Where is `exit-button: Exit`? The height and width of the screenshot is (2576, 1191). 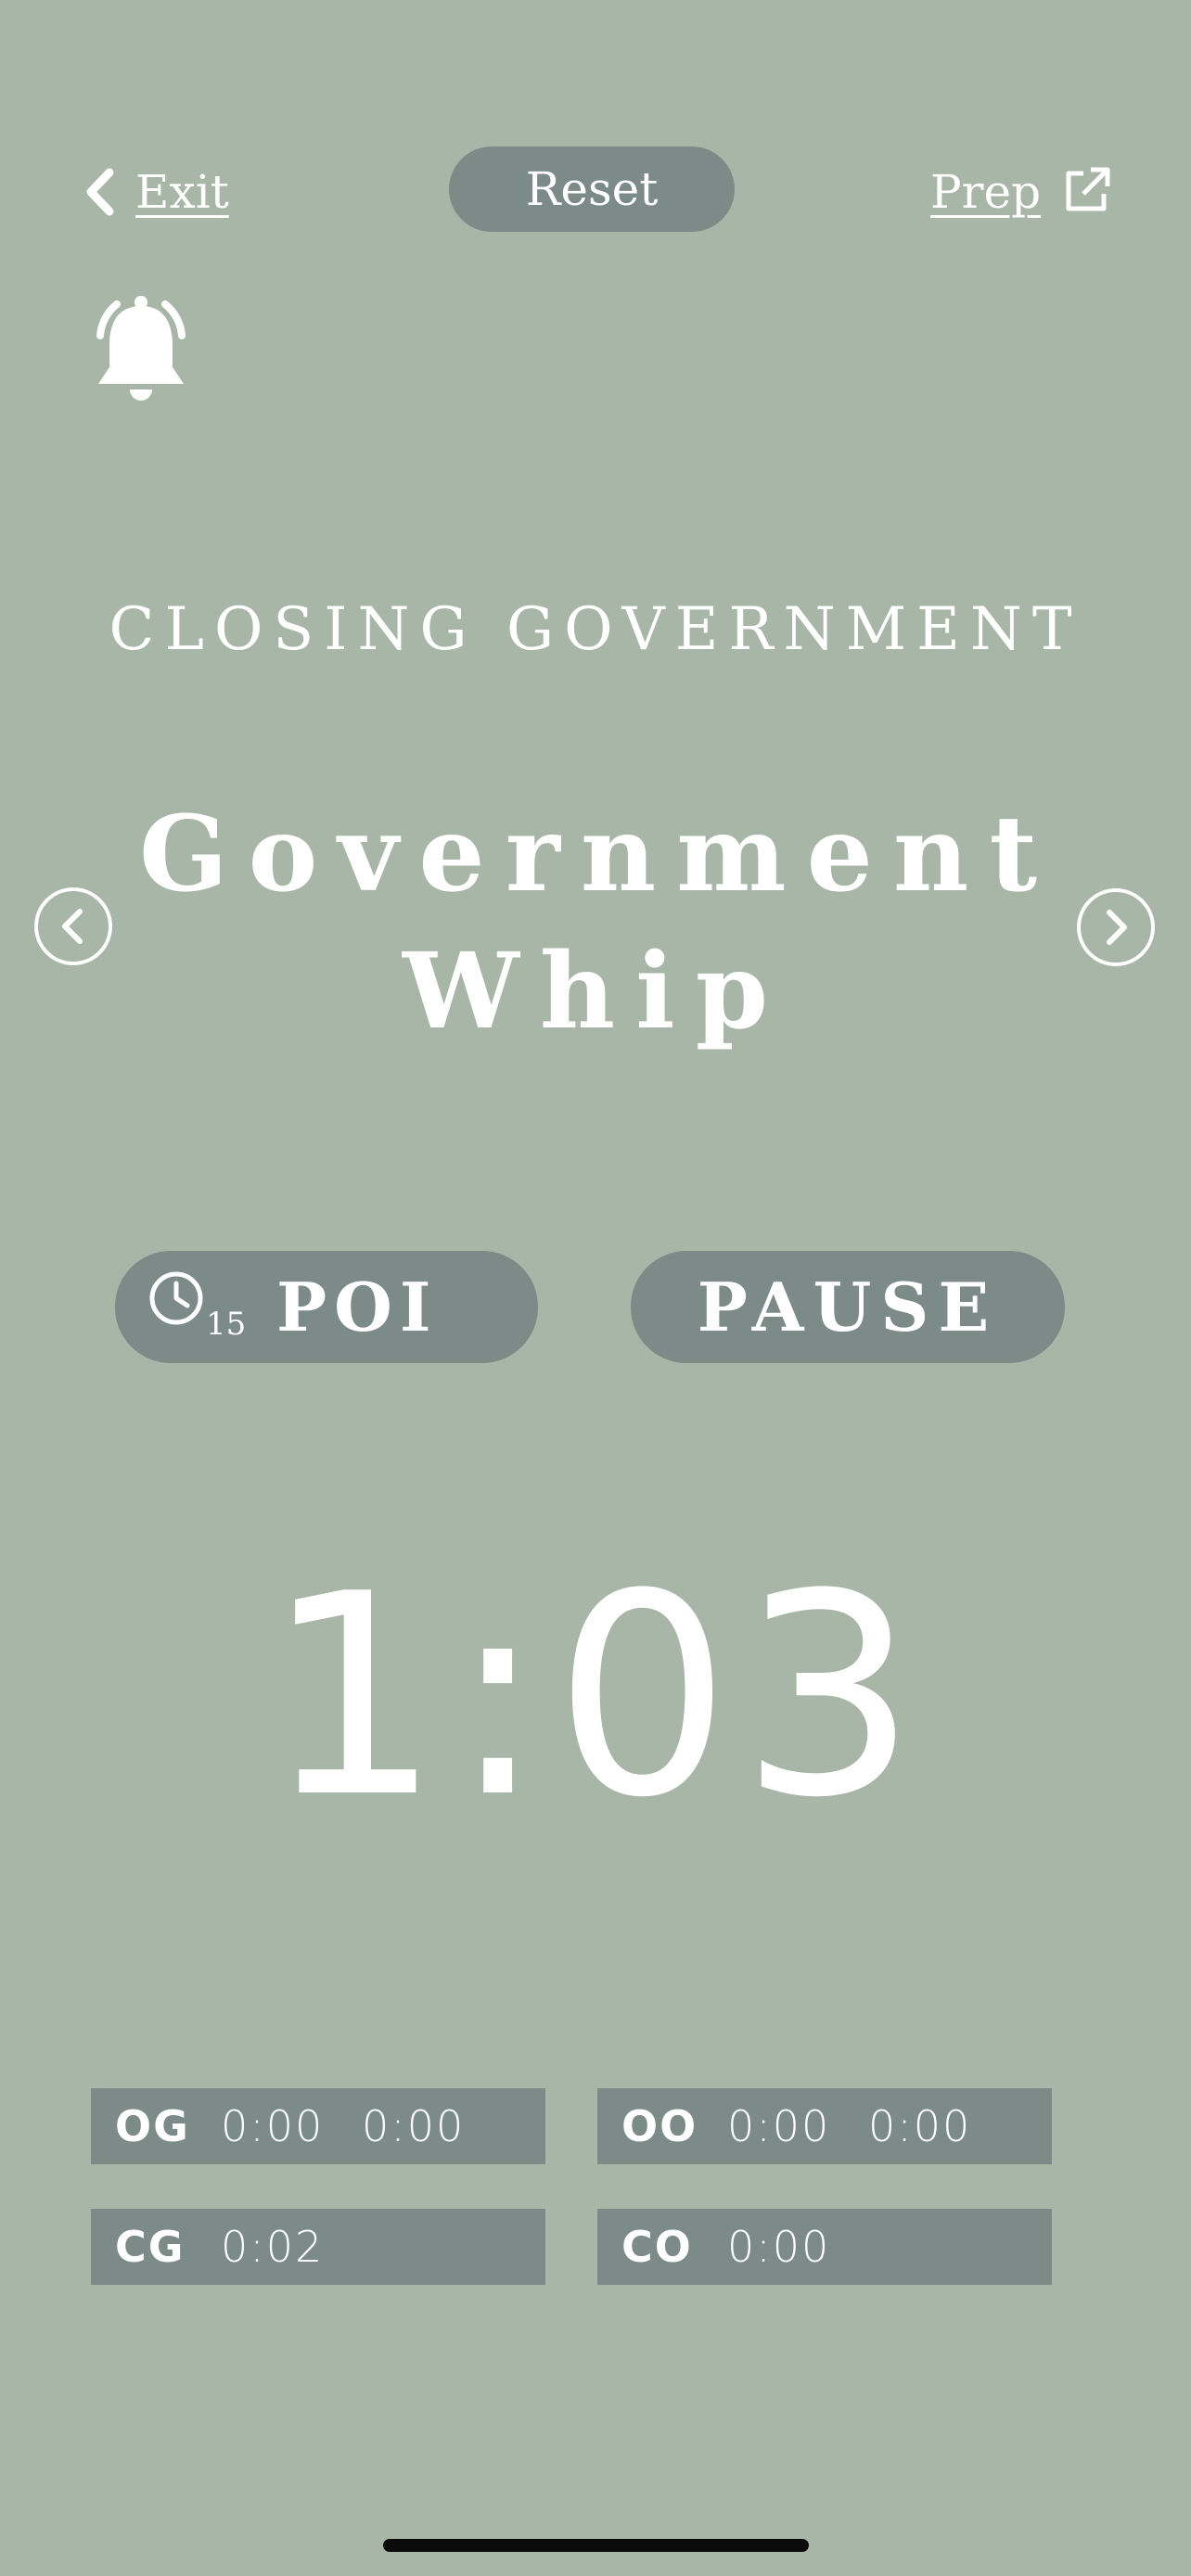 exit-button: Exit is located at coordinates (156, 192).